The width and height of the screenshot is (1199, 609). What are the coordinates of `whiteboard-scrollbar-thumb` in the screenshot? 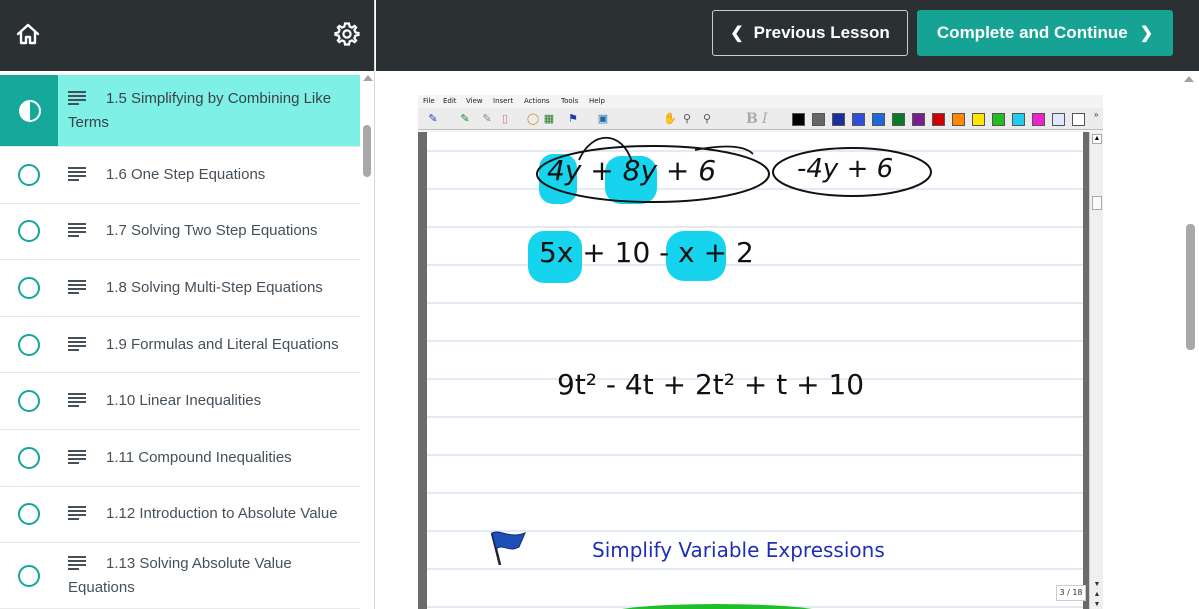 It's located at (1097, 203).